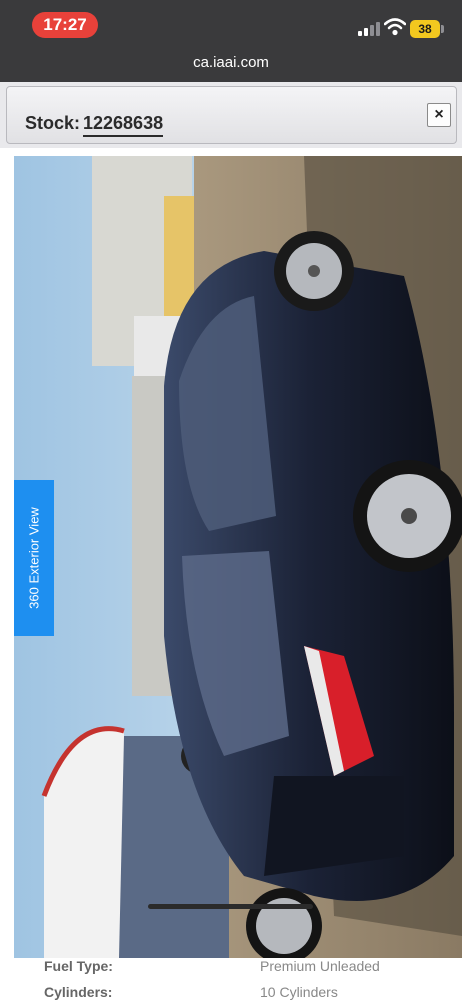  What do you see at coordinates (395, 27) in the screenshot?
I see `wifi-icon` at bounding box center [395, 27].